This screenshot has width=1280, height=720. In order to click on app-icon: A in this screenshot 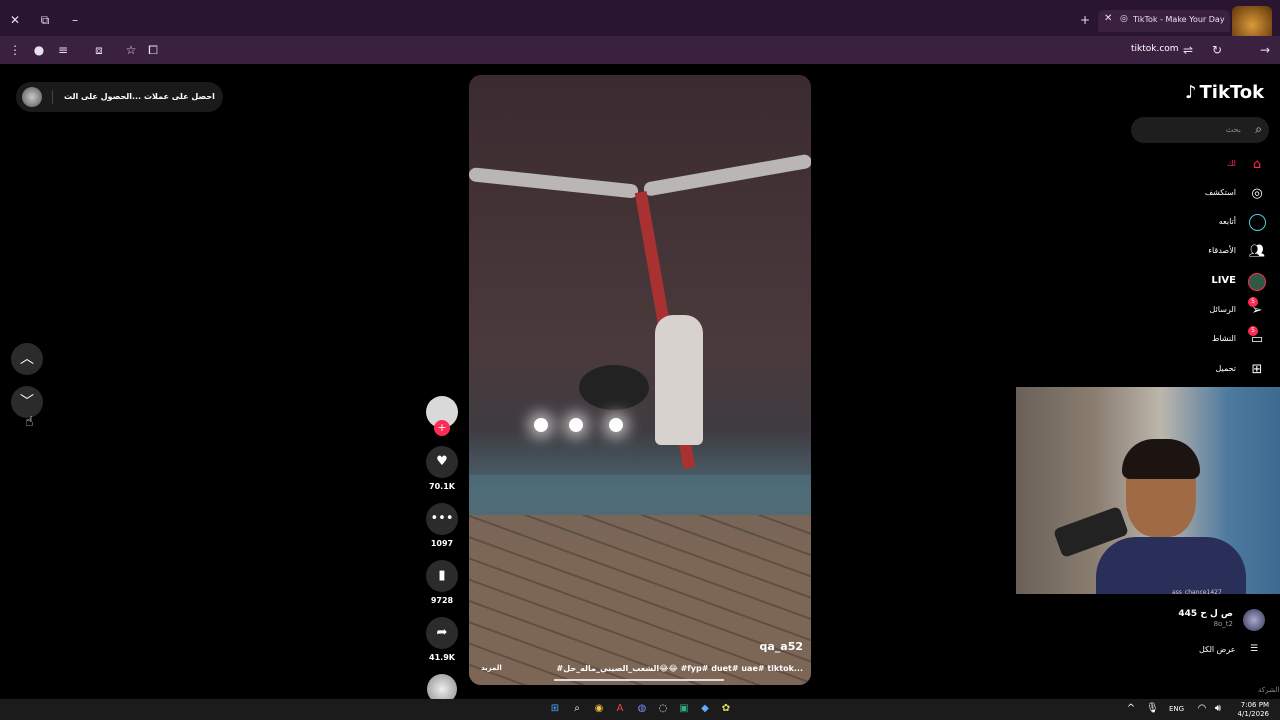, I will do `click(620, 709)`.